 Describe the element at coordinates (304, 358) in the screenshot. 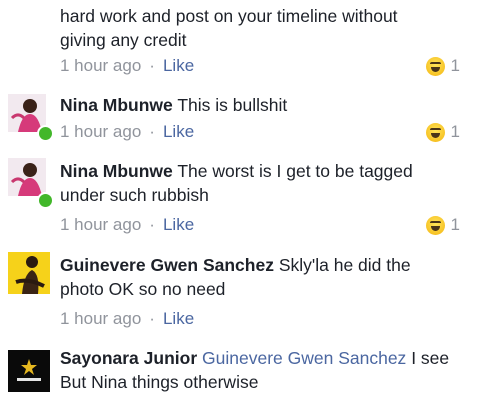

I see `mention-link: Guinevere Gwen Sanchez` at that location.